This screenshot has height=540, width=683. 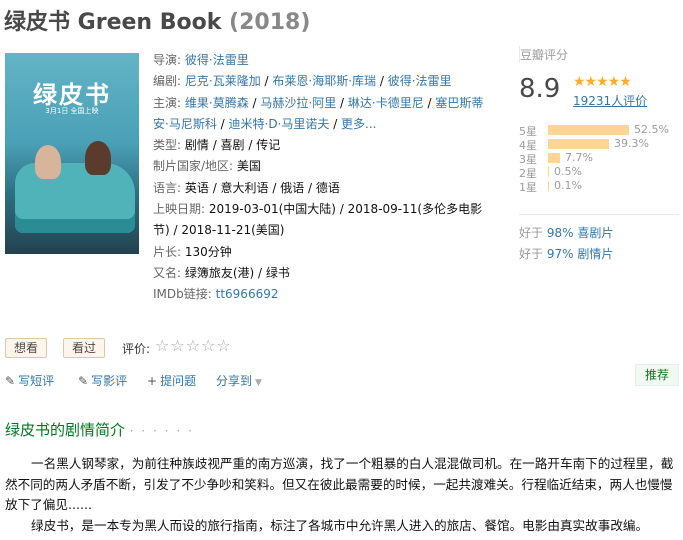 What do you see at coordinates (161, 431) in the screenshot?
I see `summary-dots: · · · · · ·` at bounding box center [161, 431].